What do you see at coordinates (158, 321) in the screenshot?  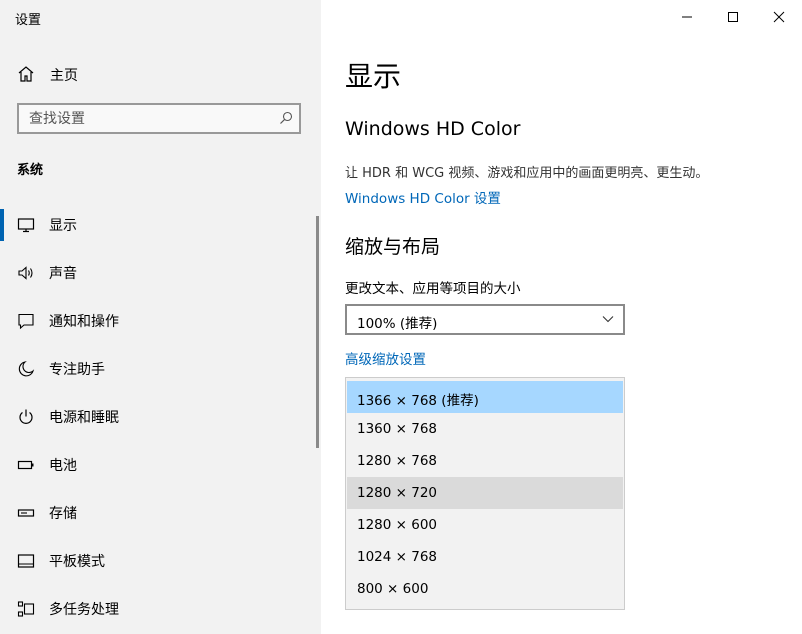 I see `sidebar-item-notifications: 通知和操作` at bounding box center [158, 321].